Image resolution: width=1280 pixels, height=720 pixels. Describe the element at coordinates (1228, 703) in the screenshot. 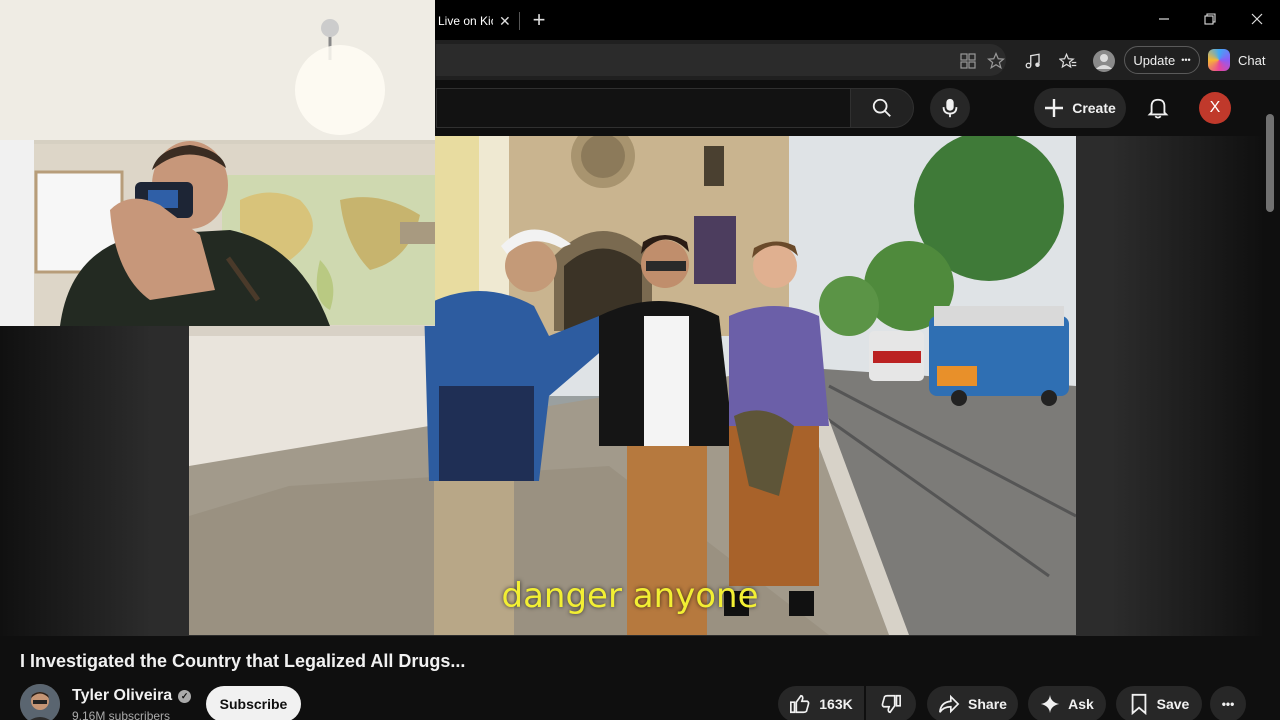

I see `more-actions-button: •••` at that location.